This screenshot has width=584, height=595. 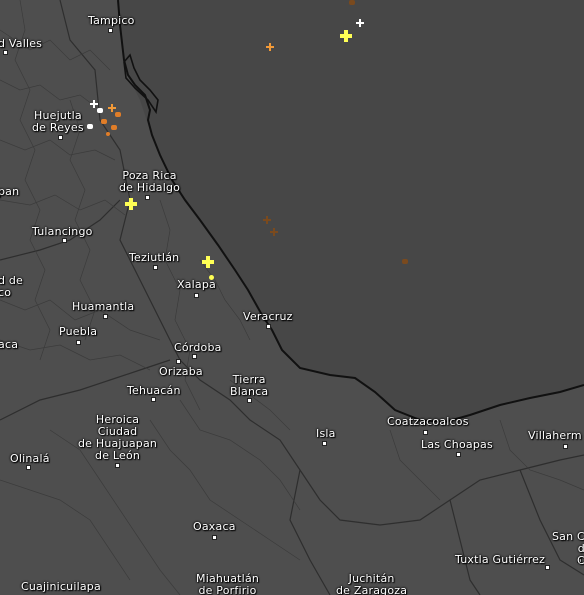 What do you see at coordinates (30, 458) in the screenshot?
I see `city-label-olinala: Olinalá` at bounding box center [30, 458].